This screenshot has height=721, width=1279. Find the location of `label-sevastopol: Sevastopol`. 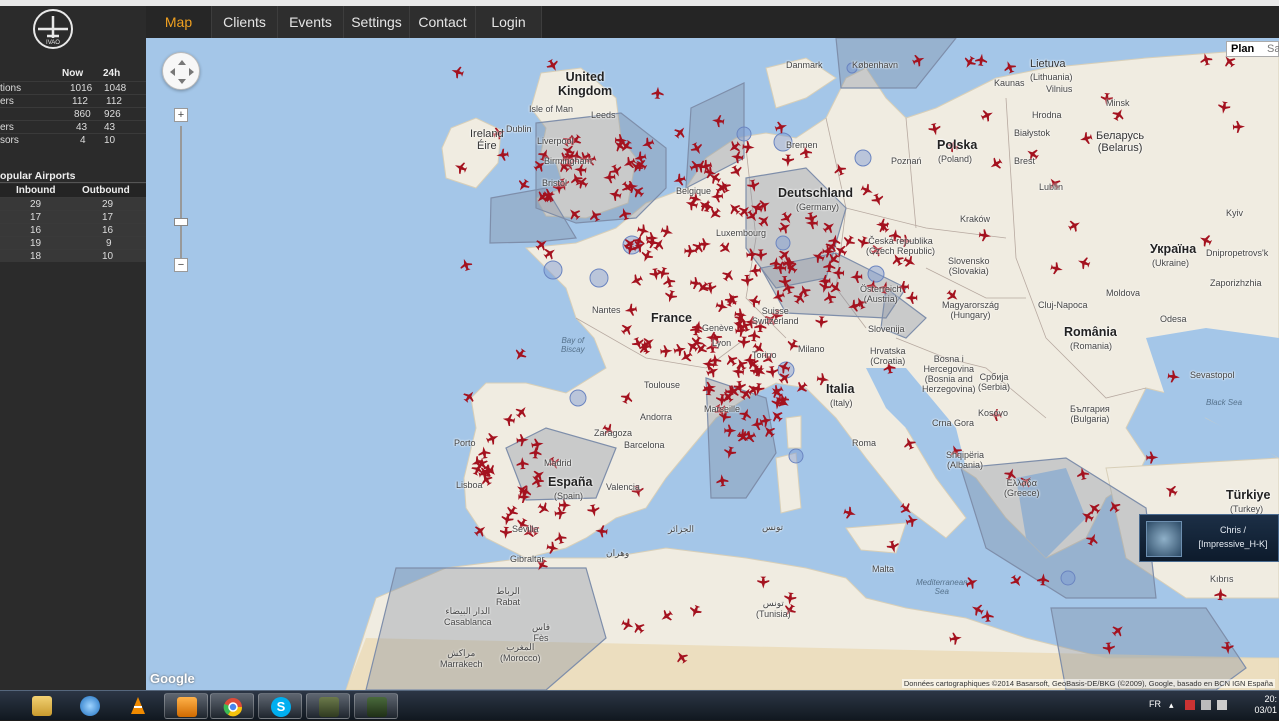

label-sevastopol: Sevastopol is located at coordinates (1212, 375).